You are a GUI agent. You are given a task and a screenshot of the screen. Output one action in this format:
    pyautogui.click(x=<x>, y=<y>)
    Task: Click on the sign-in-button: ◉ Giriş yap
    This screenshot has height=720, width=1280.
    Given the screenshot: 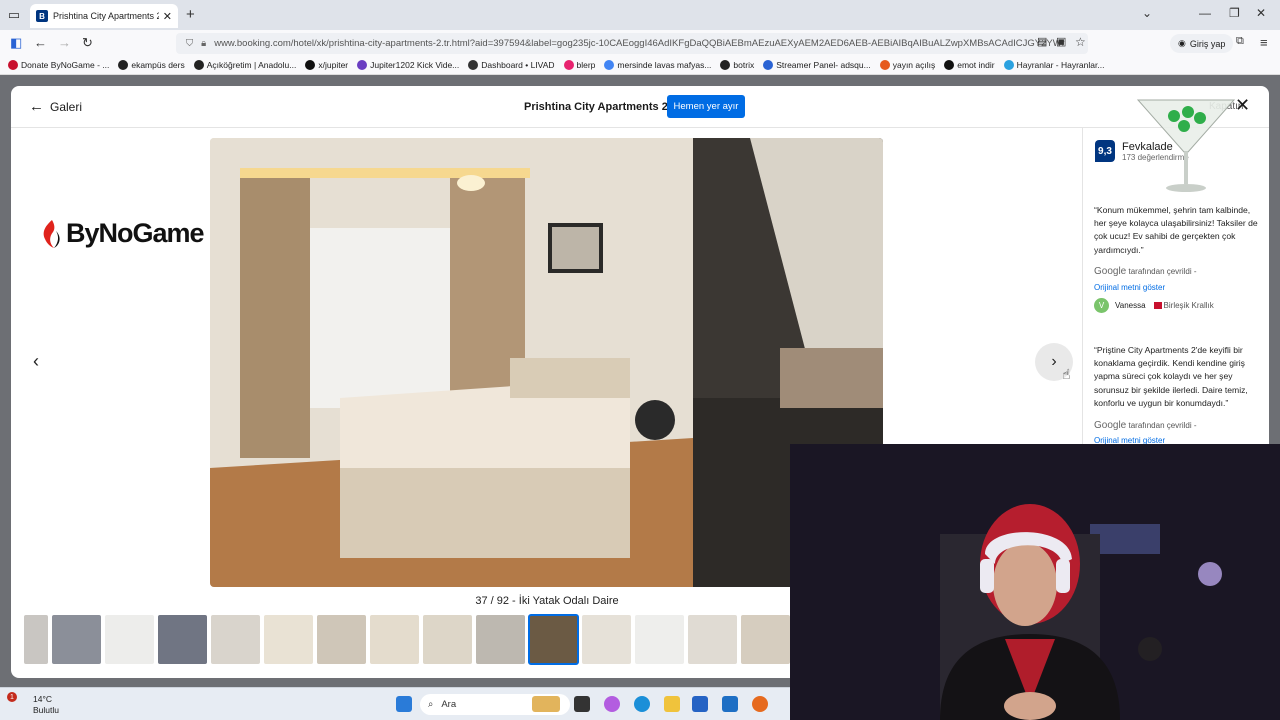 What is the action you would take?
    pyautogui.click(x=1202, y=43)
    